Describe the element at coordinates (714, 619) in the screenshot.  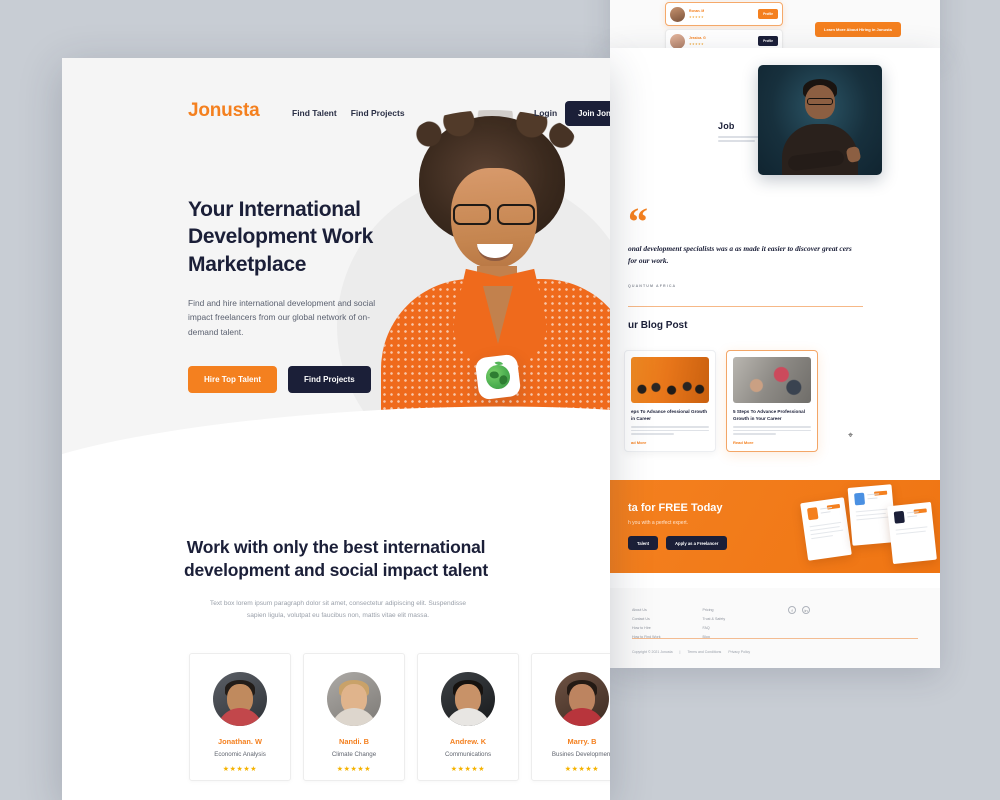
I see `footer-link: Trust & Safety` at that location.